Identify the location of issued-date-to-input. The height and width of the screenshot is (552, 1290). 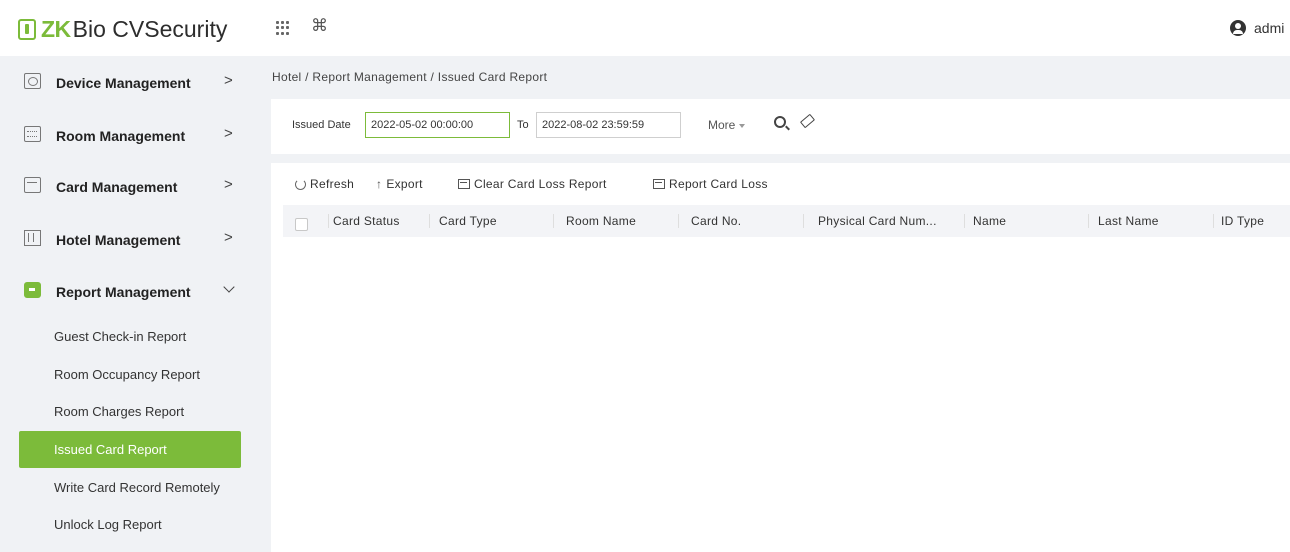
(608, 125).